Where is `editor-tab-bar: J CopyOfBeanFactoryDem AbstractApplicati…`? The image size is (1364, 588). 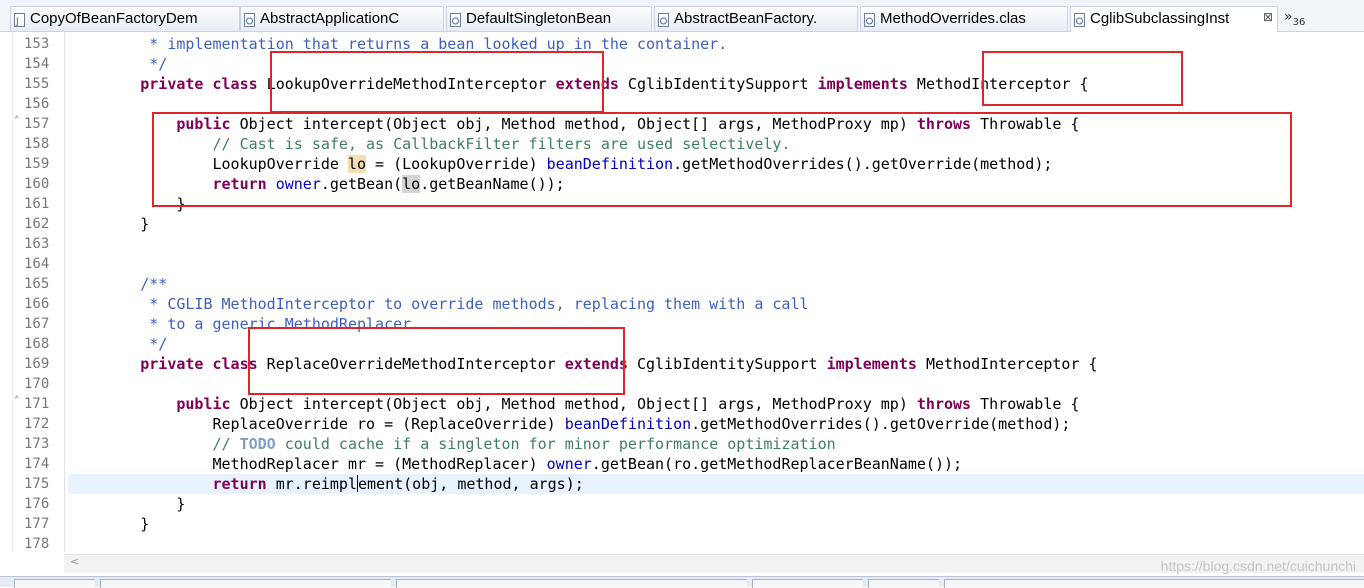 editor-tab-bar: J CopyOfBeanFactoryDem AbstractApplicati… is located at coordinates (682, 16).